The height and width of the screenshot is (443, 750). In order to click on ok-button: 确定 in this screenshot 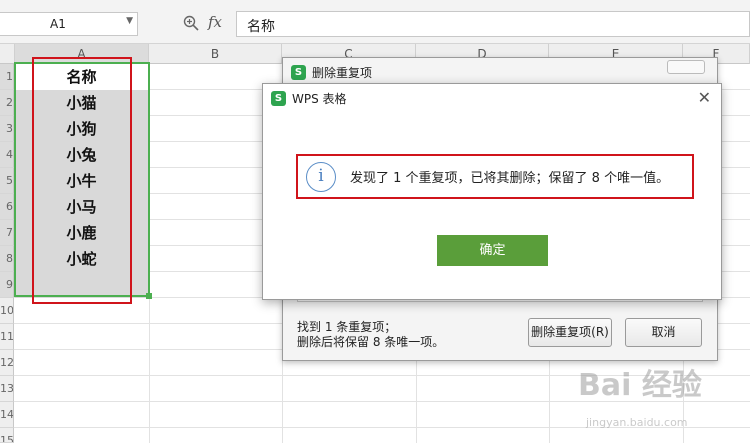, I will do `click(492, 250)`.